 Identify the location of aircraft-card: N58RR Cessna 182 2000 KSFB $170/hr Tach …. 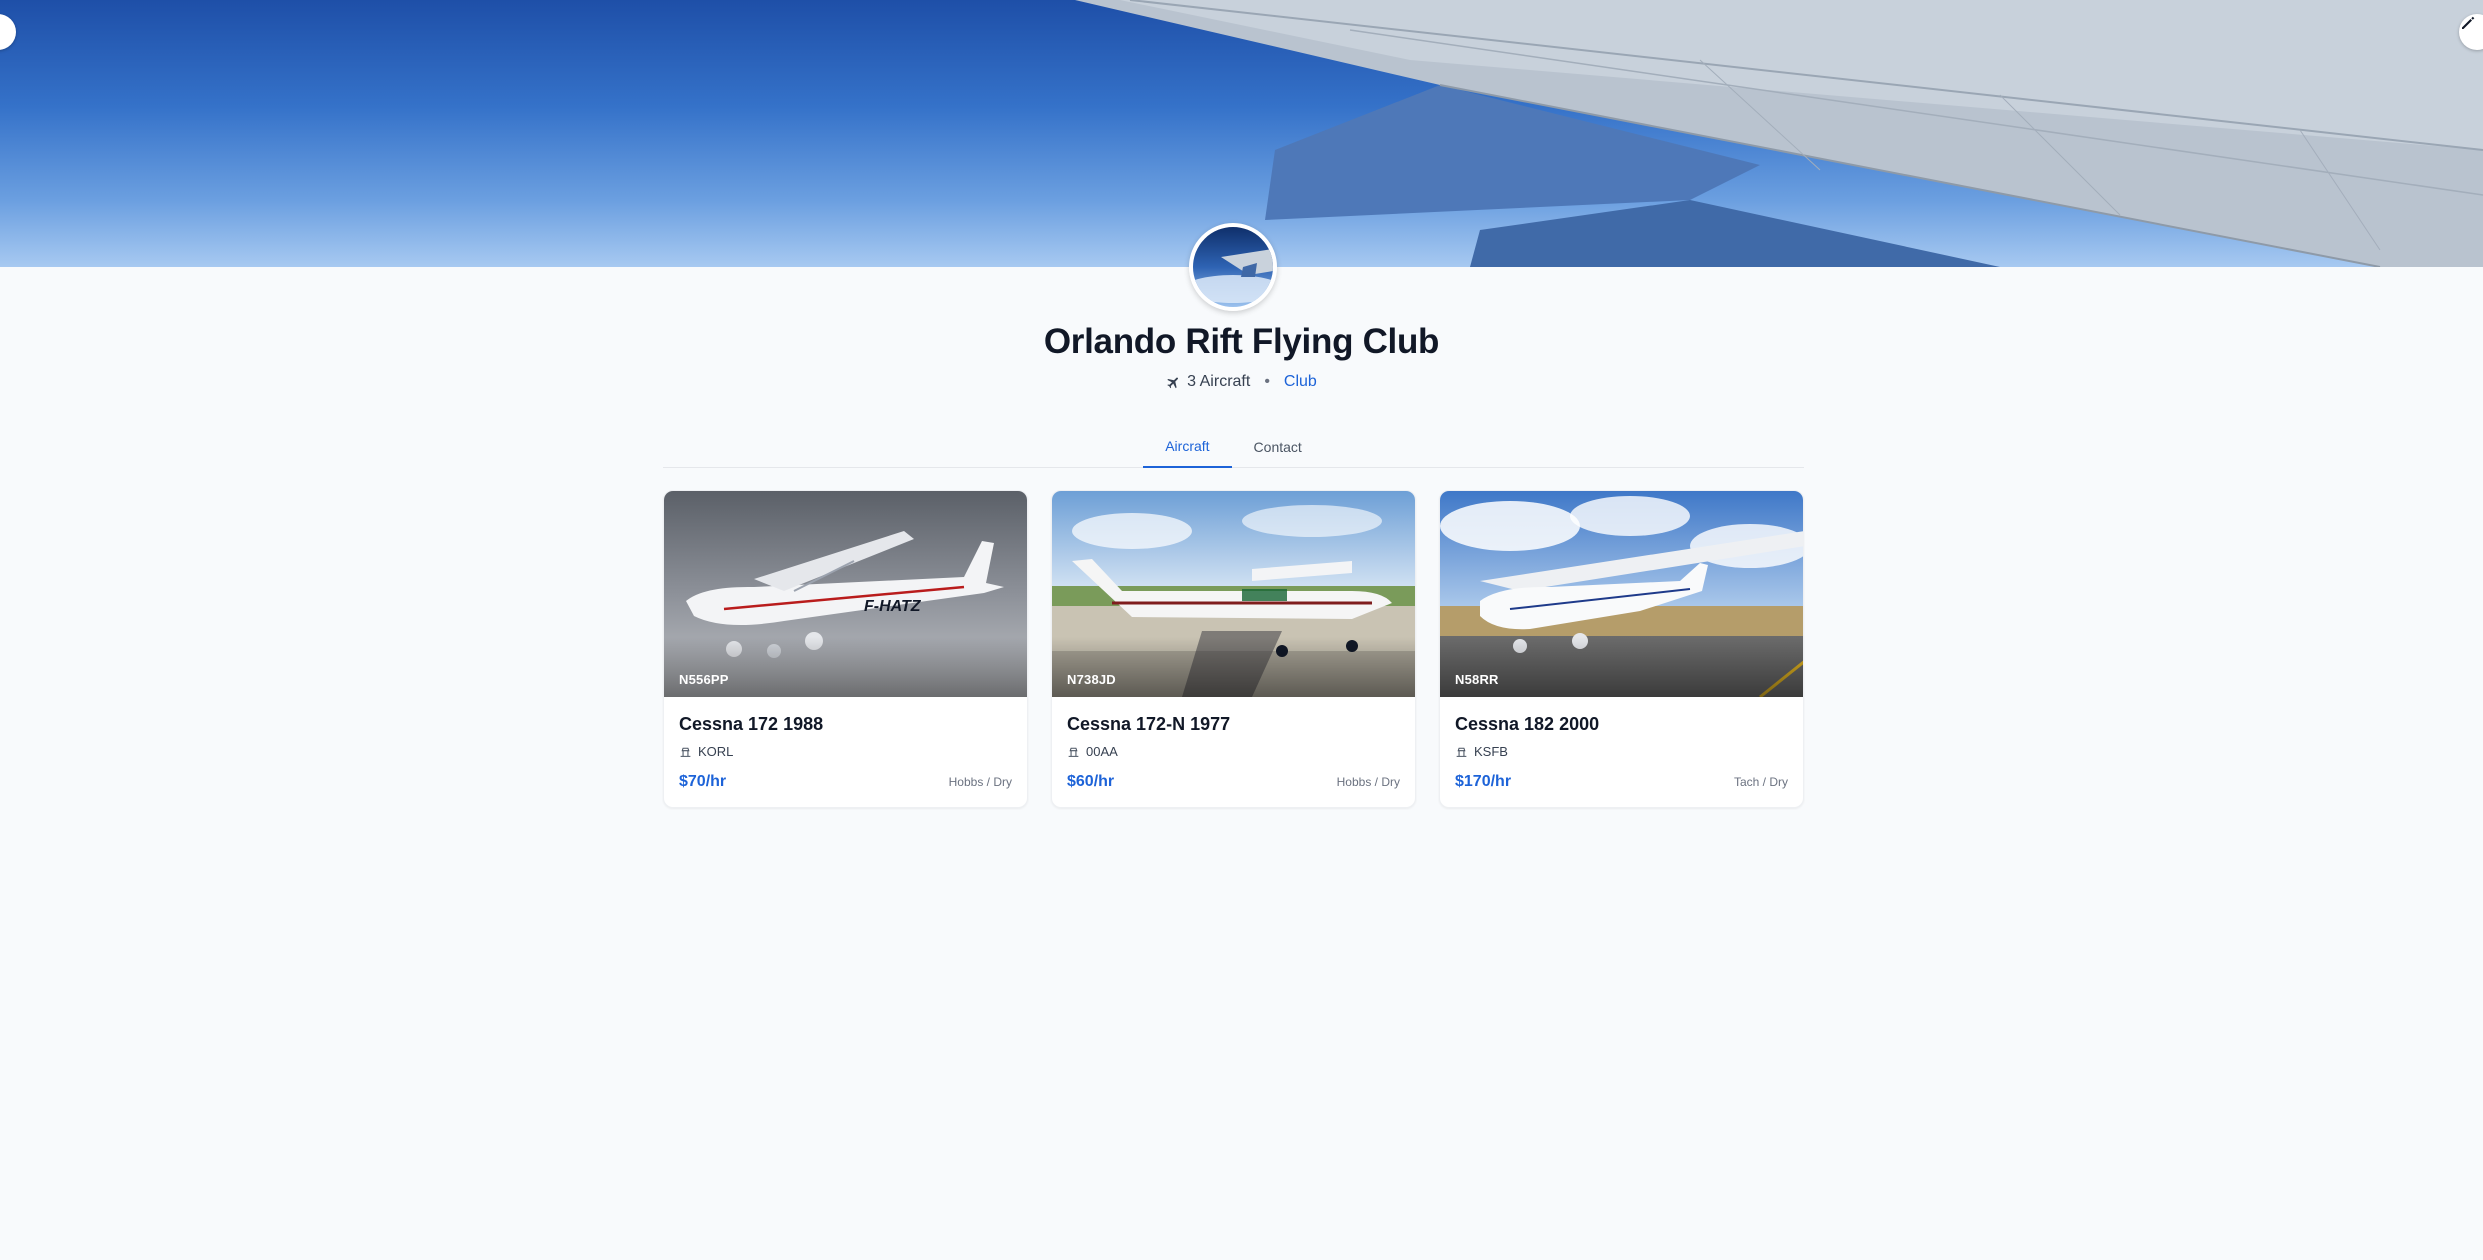
(1621, 649).